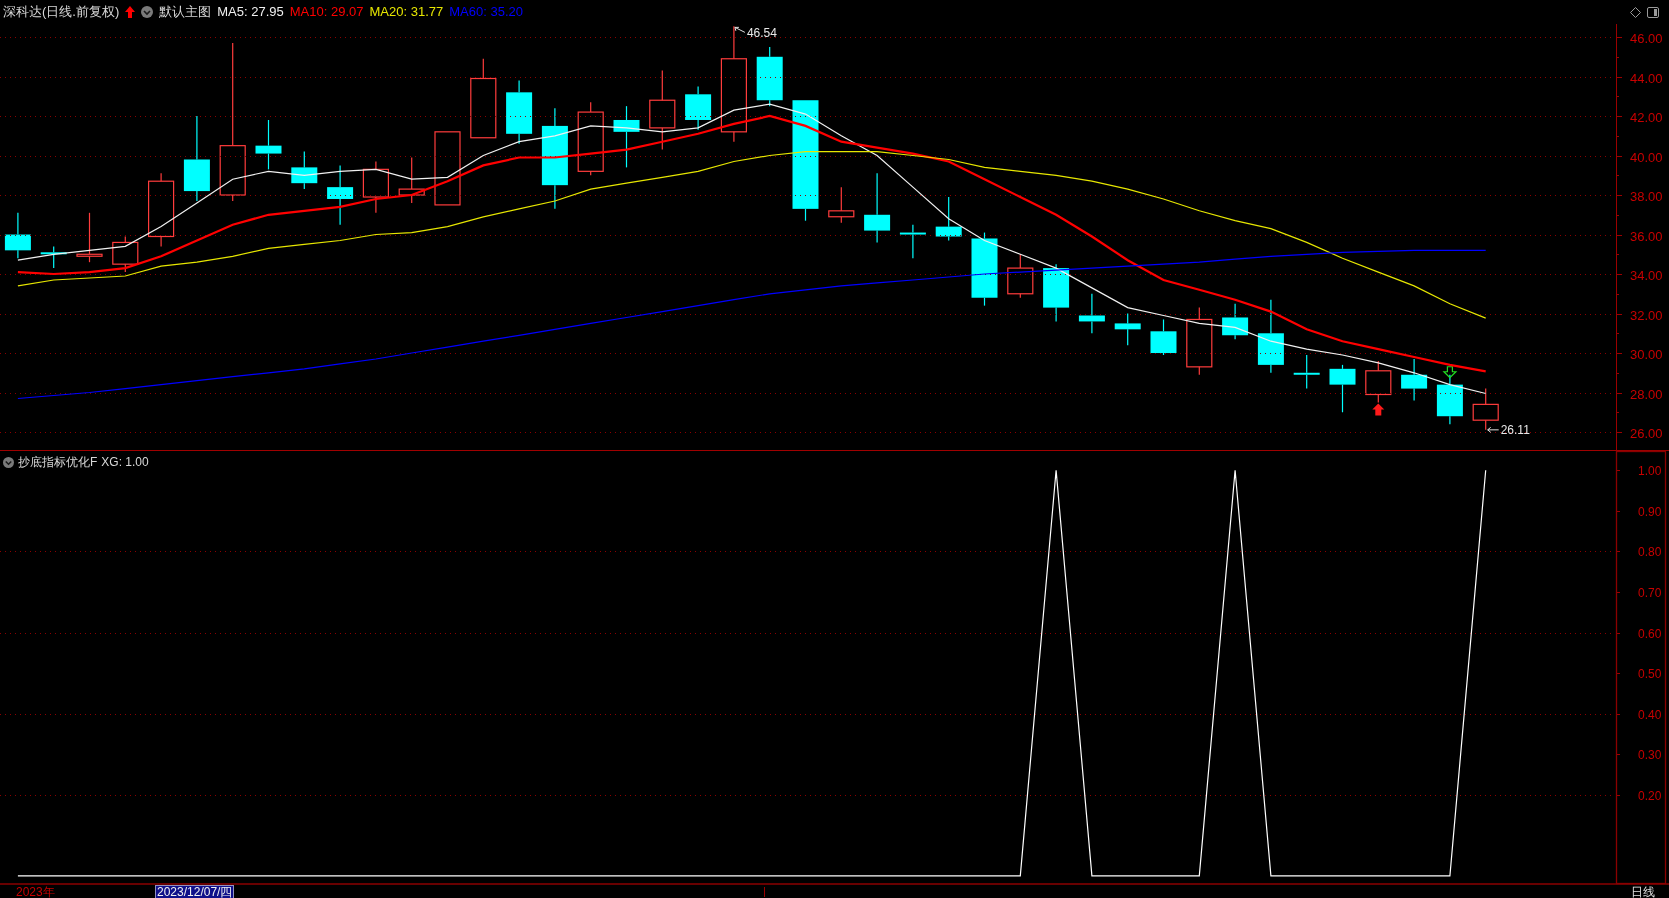  What do you see at coordinates (343, 12) in the screenshot?
I see `indicator-value: : 29.07` at bounding box center [343, 12].